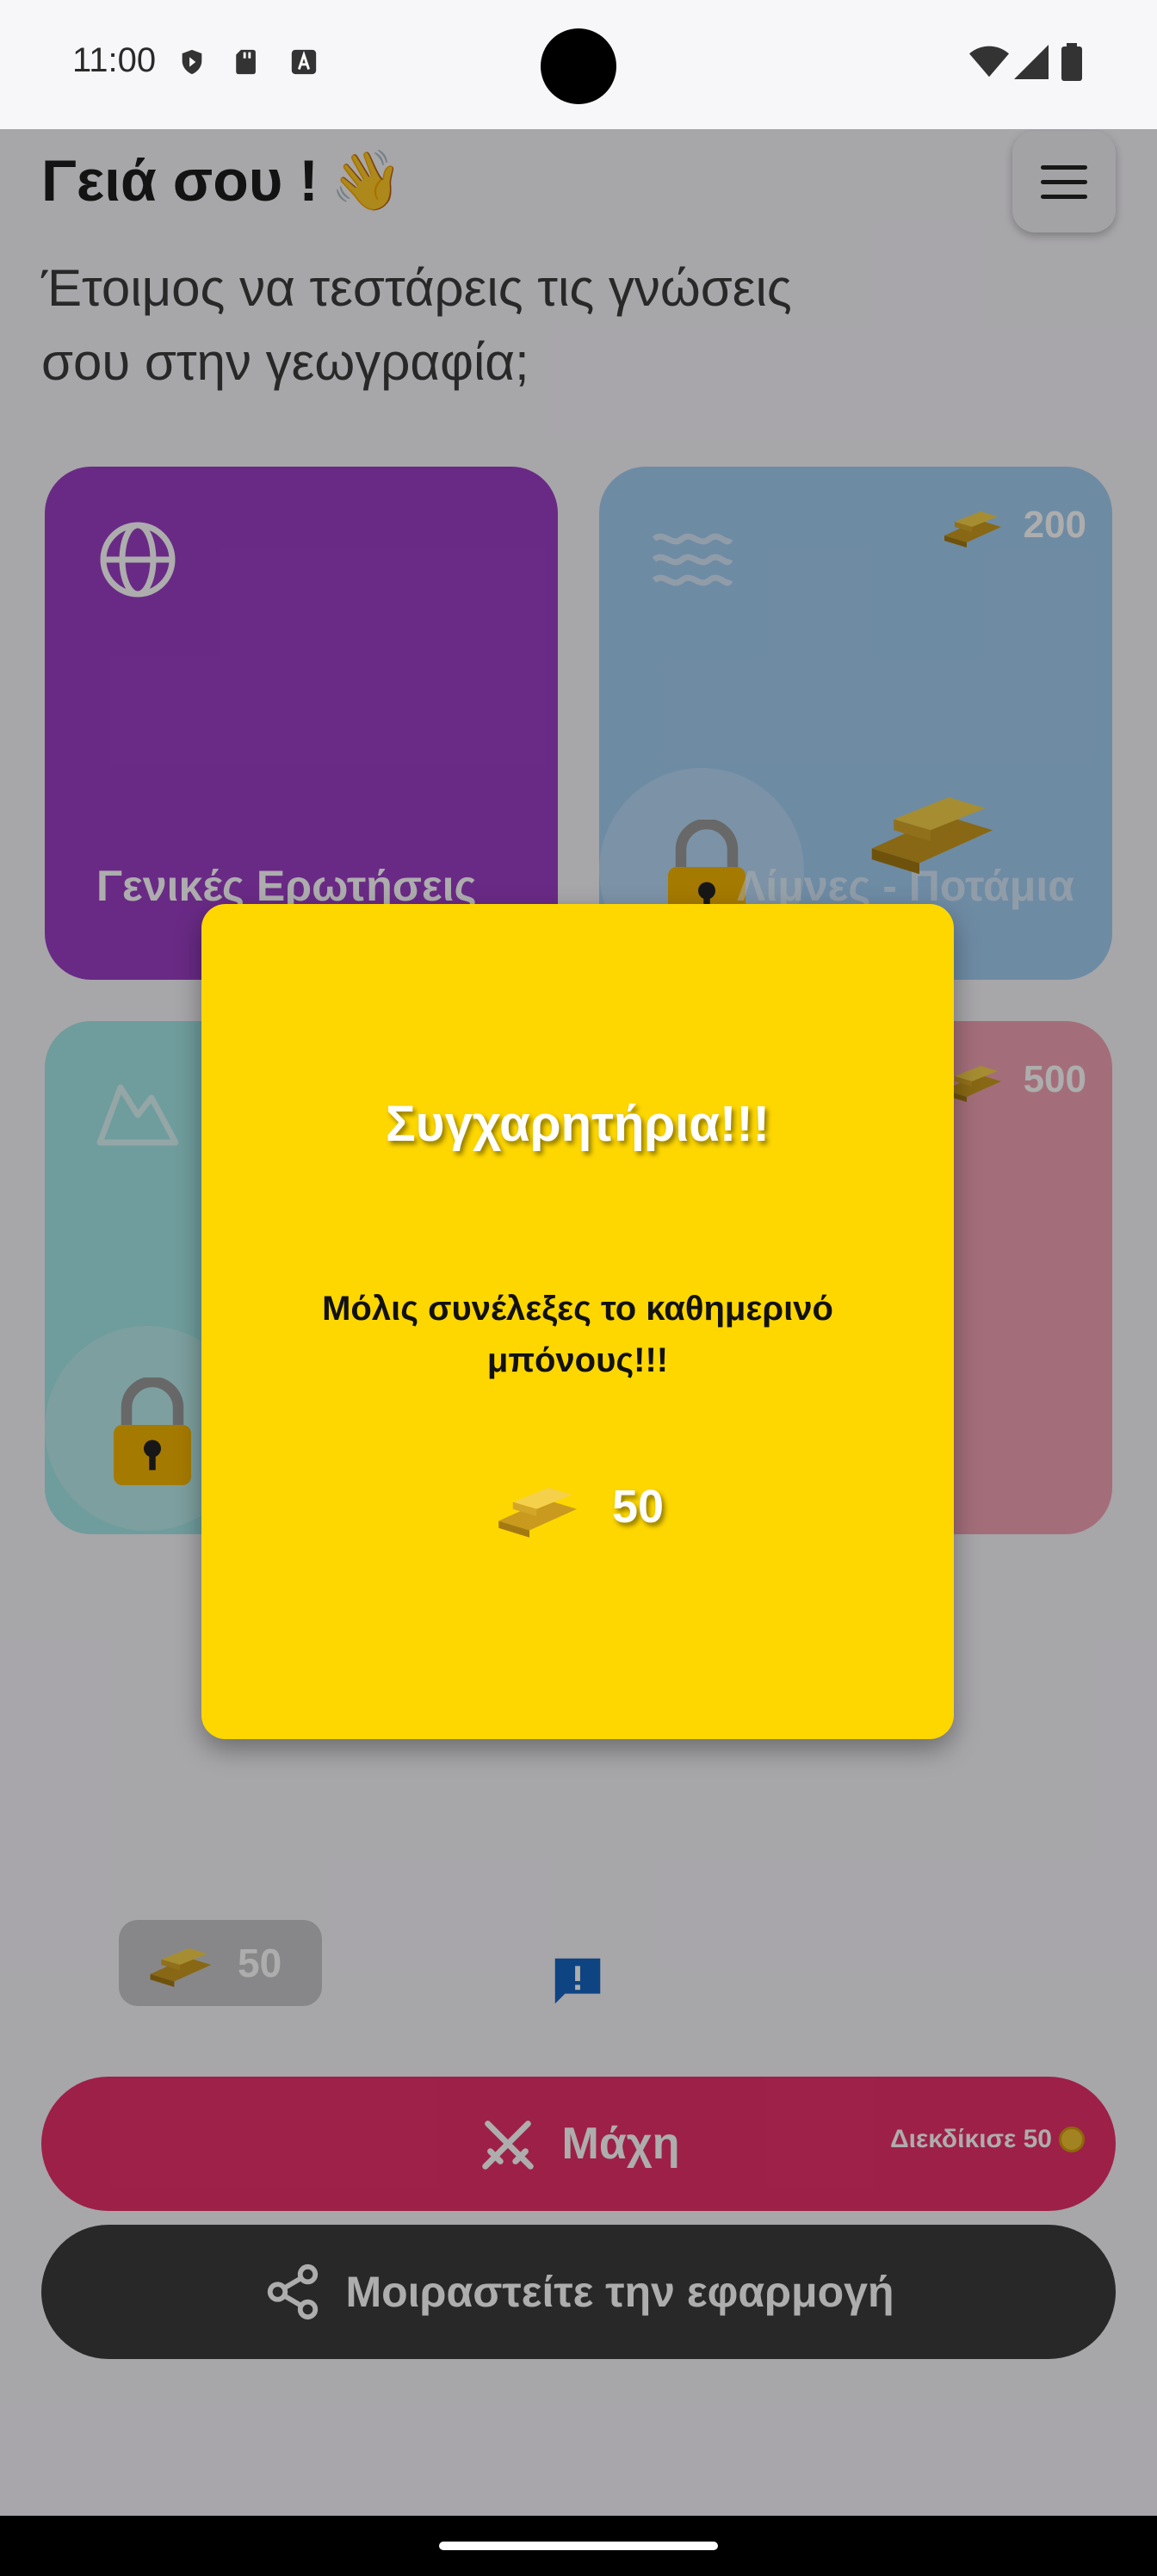 This screenshot has height=2576, width=1157. Describe the element at coordinates (192, 62) in the screenshot. I see `shield-play-icon` at that location.